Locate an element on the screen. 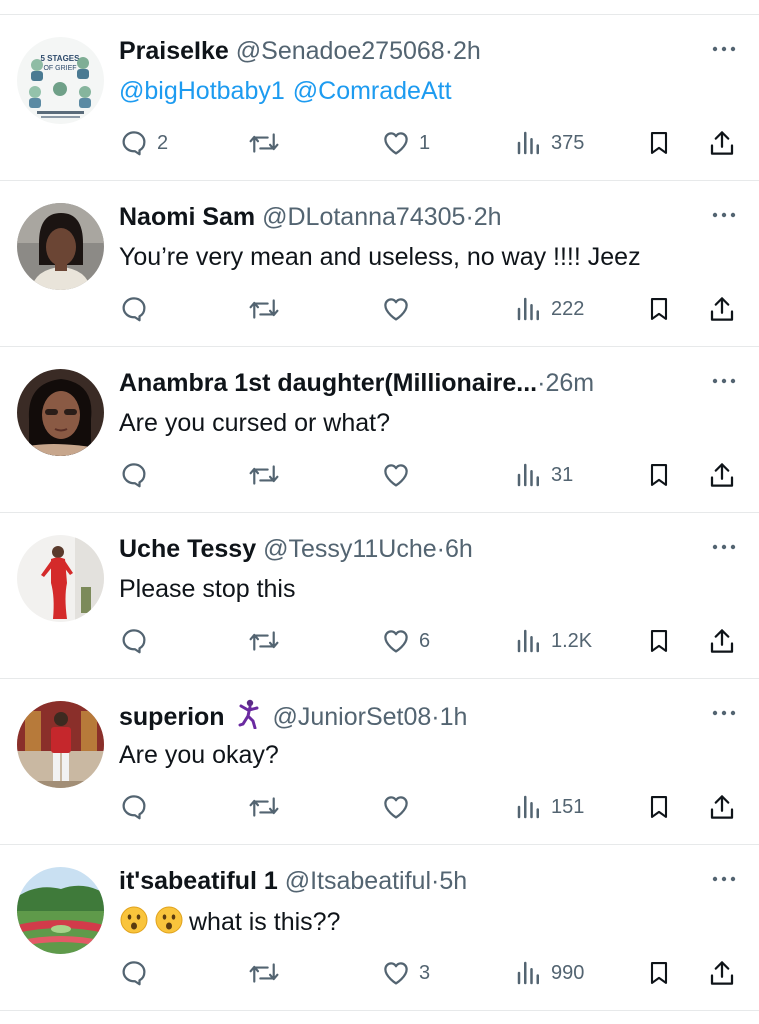 The image size is (759, 1024). retweet-icon is located at coordinates (264, 973).